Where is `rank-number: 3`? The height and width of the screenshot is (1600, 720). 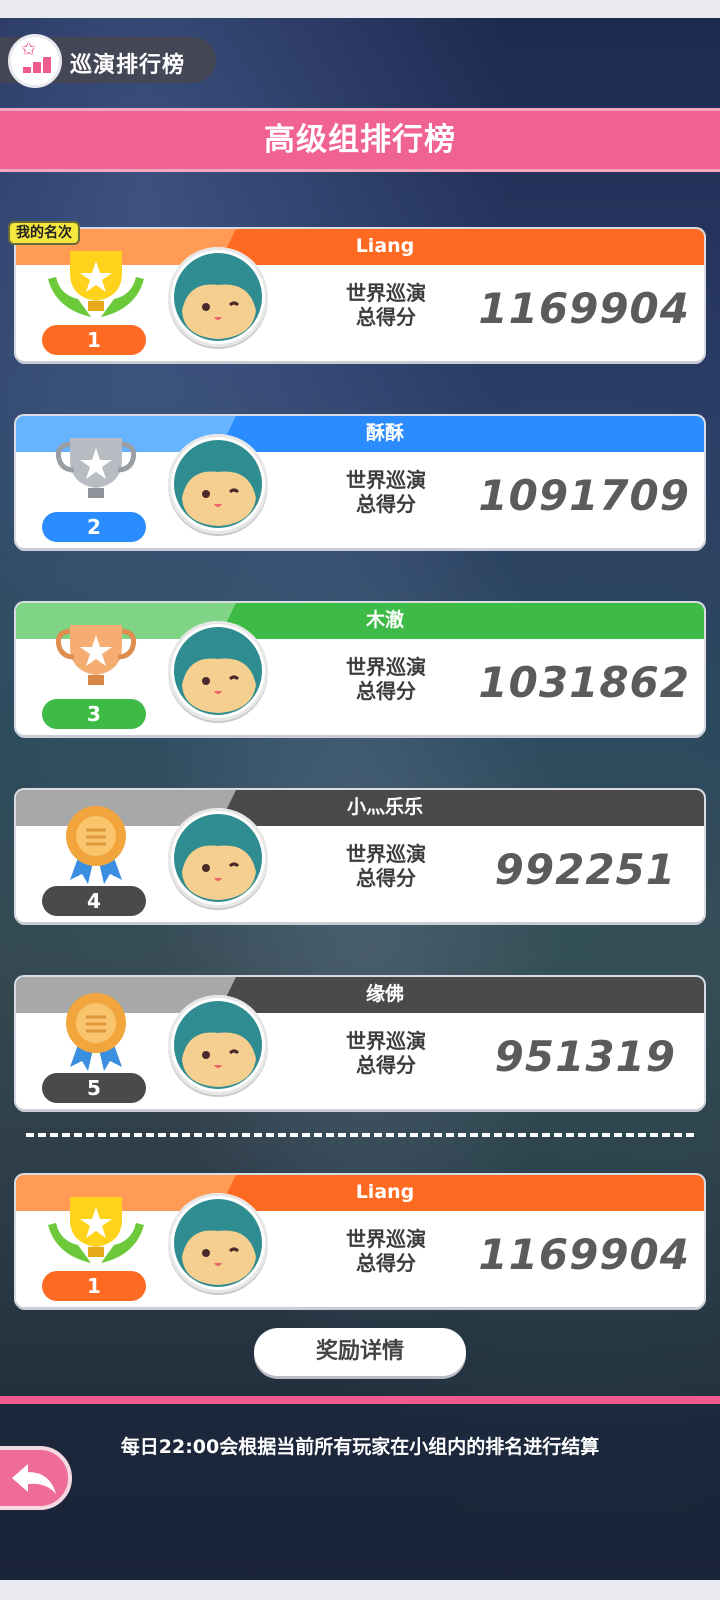 rank-number: 3 is located at coordinates (94, 714).